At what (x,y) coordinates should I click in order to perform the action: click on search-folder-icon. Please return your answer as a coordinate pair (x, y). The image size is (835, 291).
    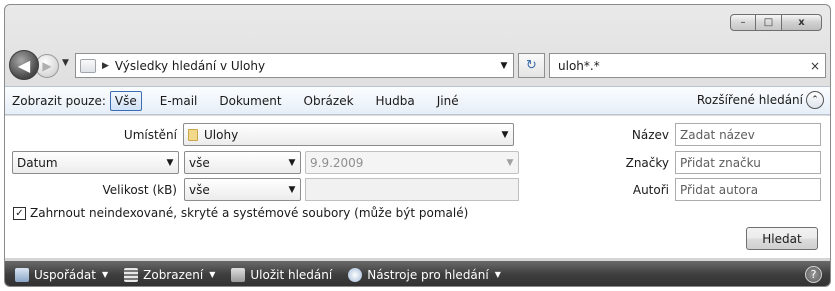
    Looking at the image, I should click on (88, 65).